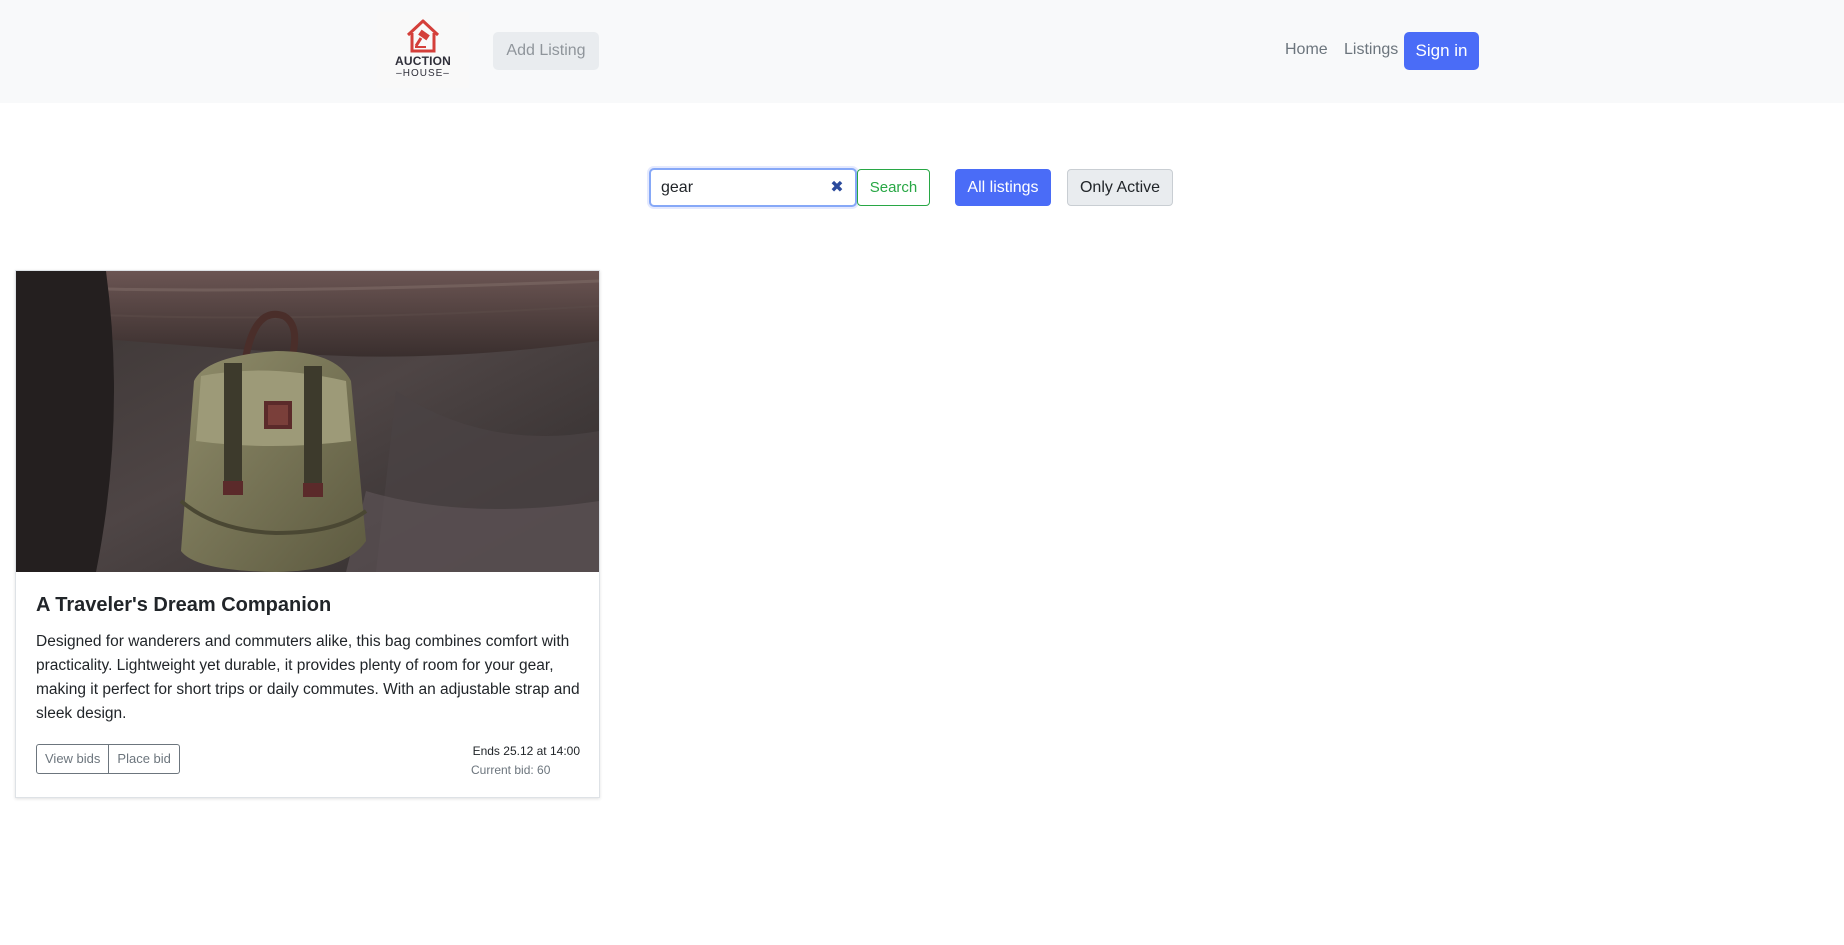  I want to click on backpack-photo-icon, so click(307, 421).